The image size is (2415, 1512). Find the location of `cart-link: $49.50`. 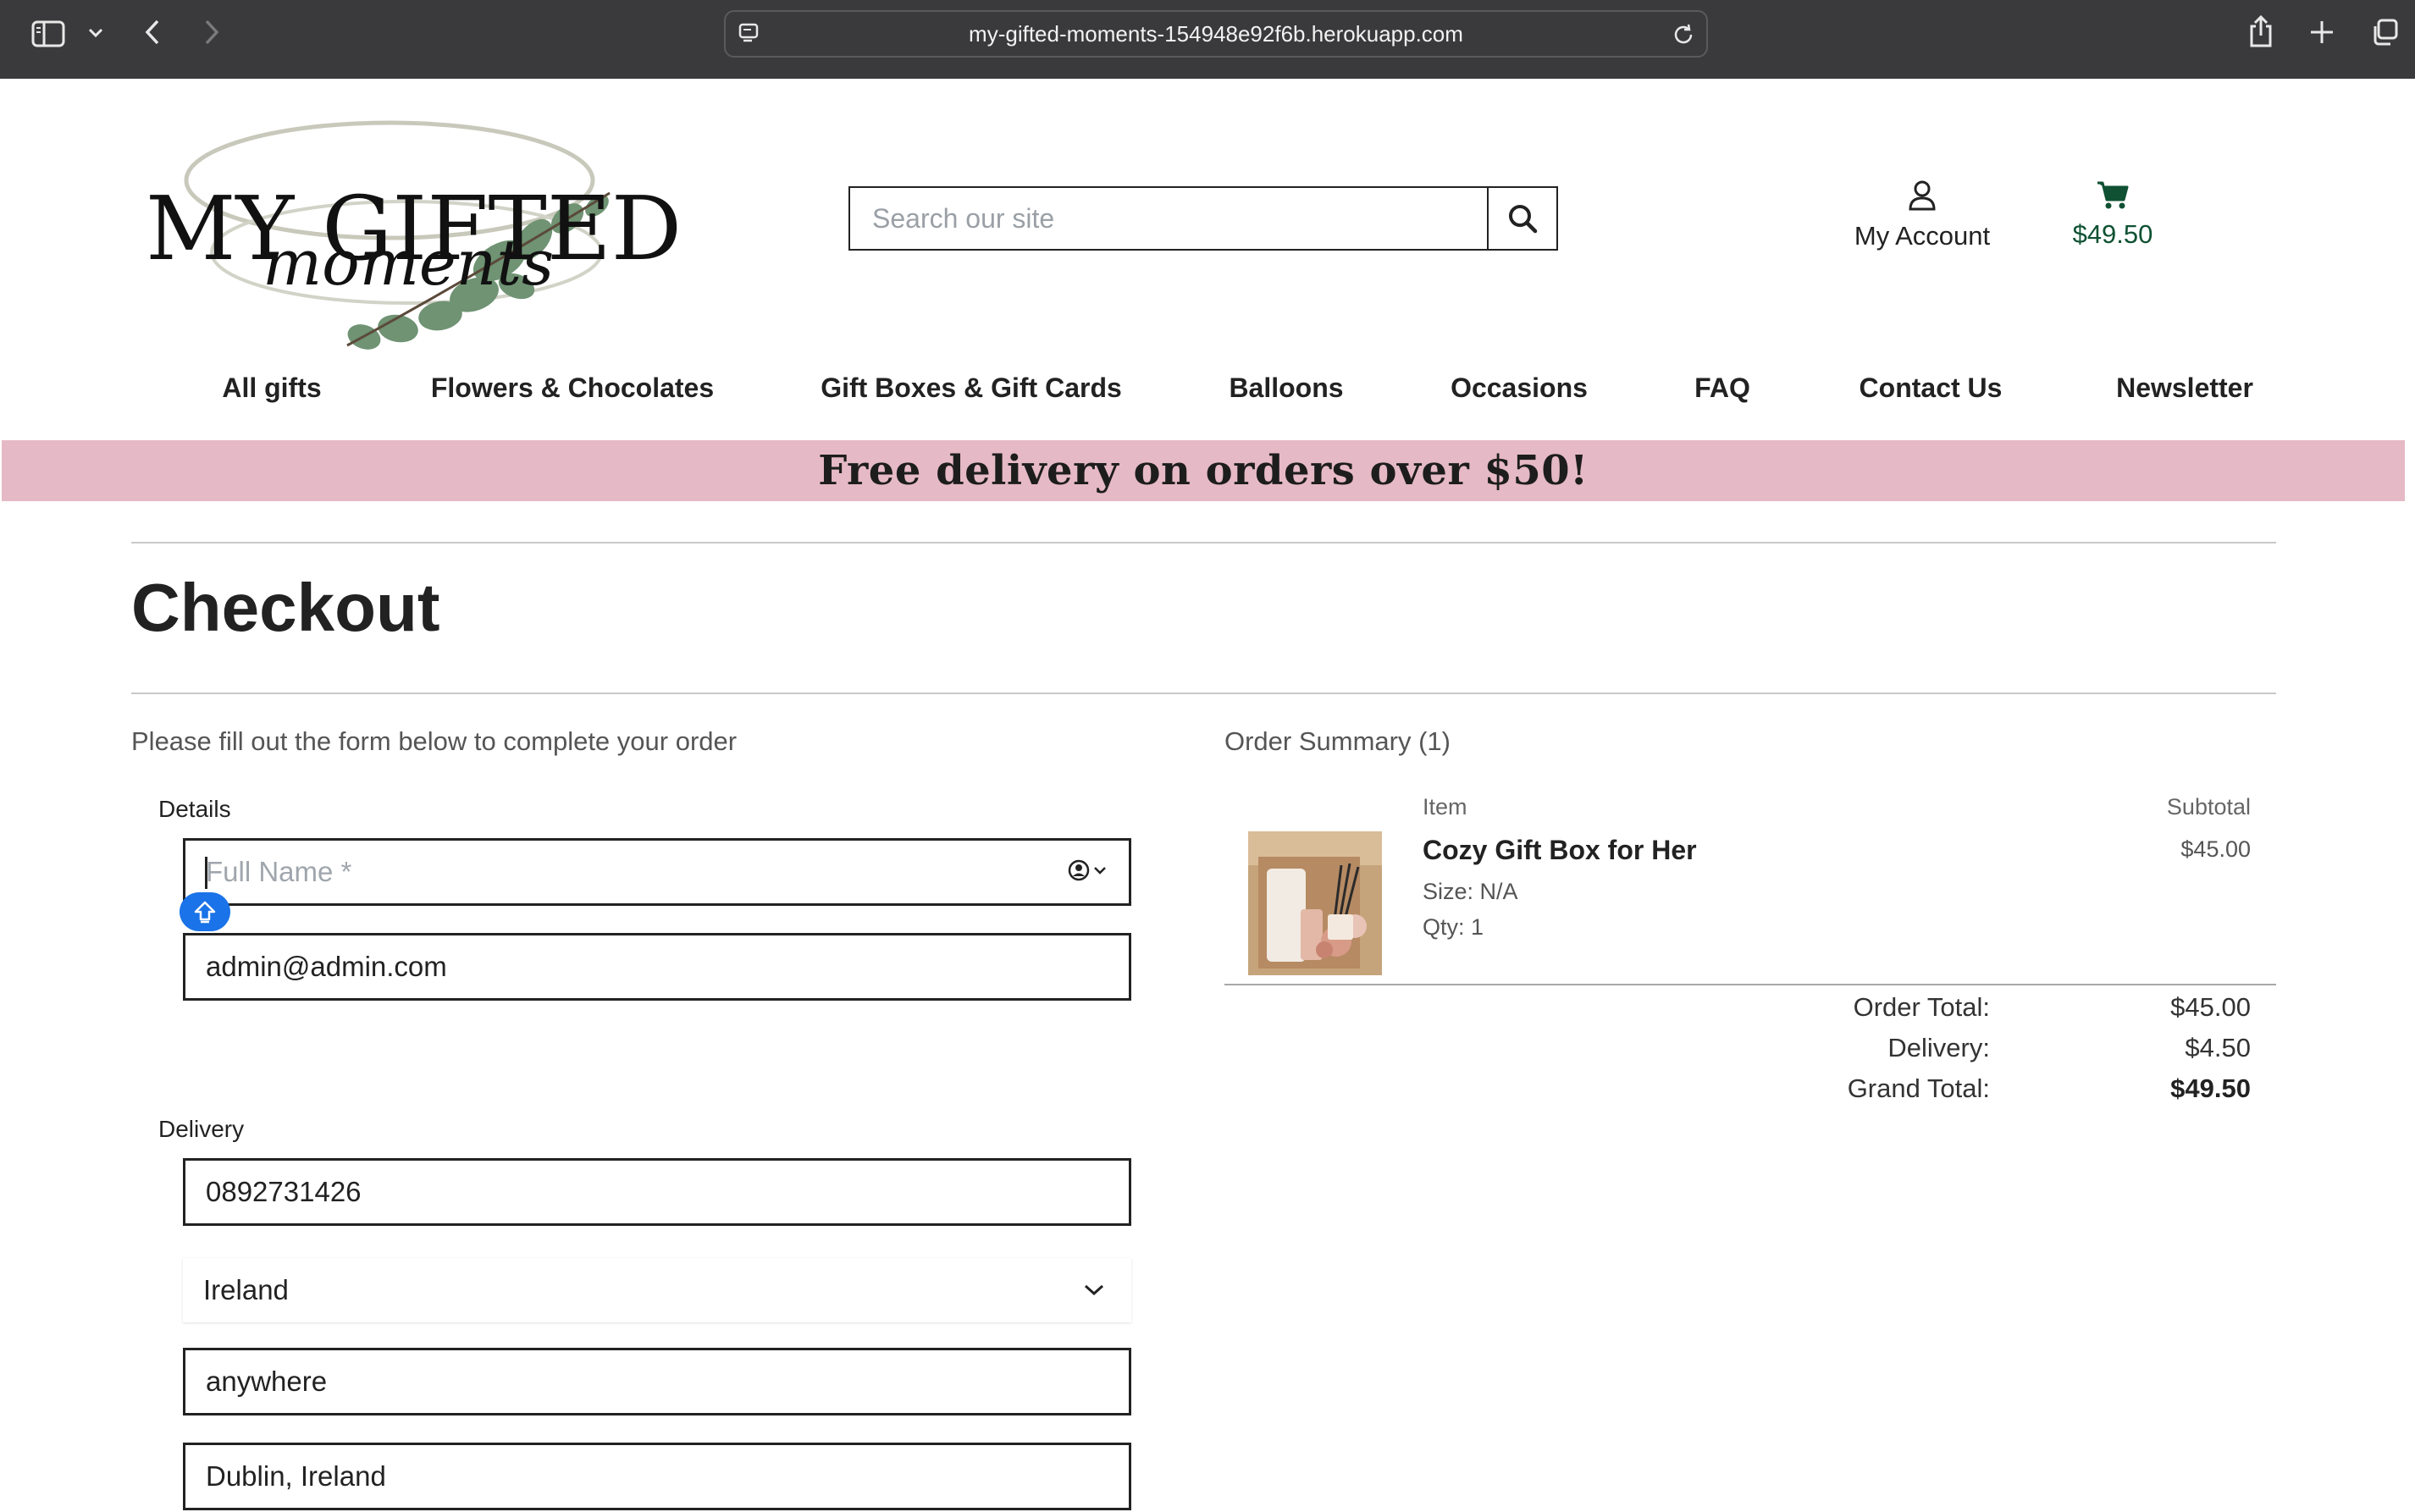

cart-link: $49.50 is located at coordinates (2112, 222).